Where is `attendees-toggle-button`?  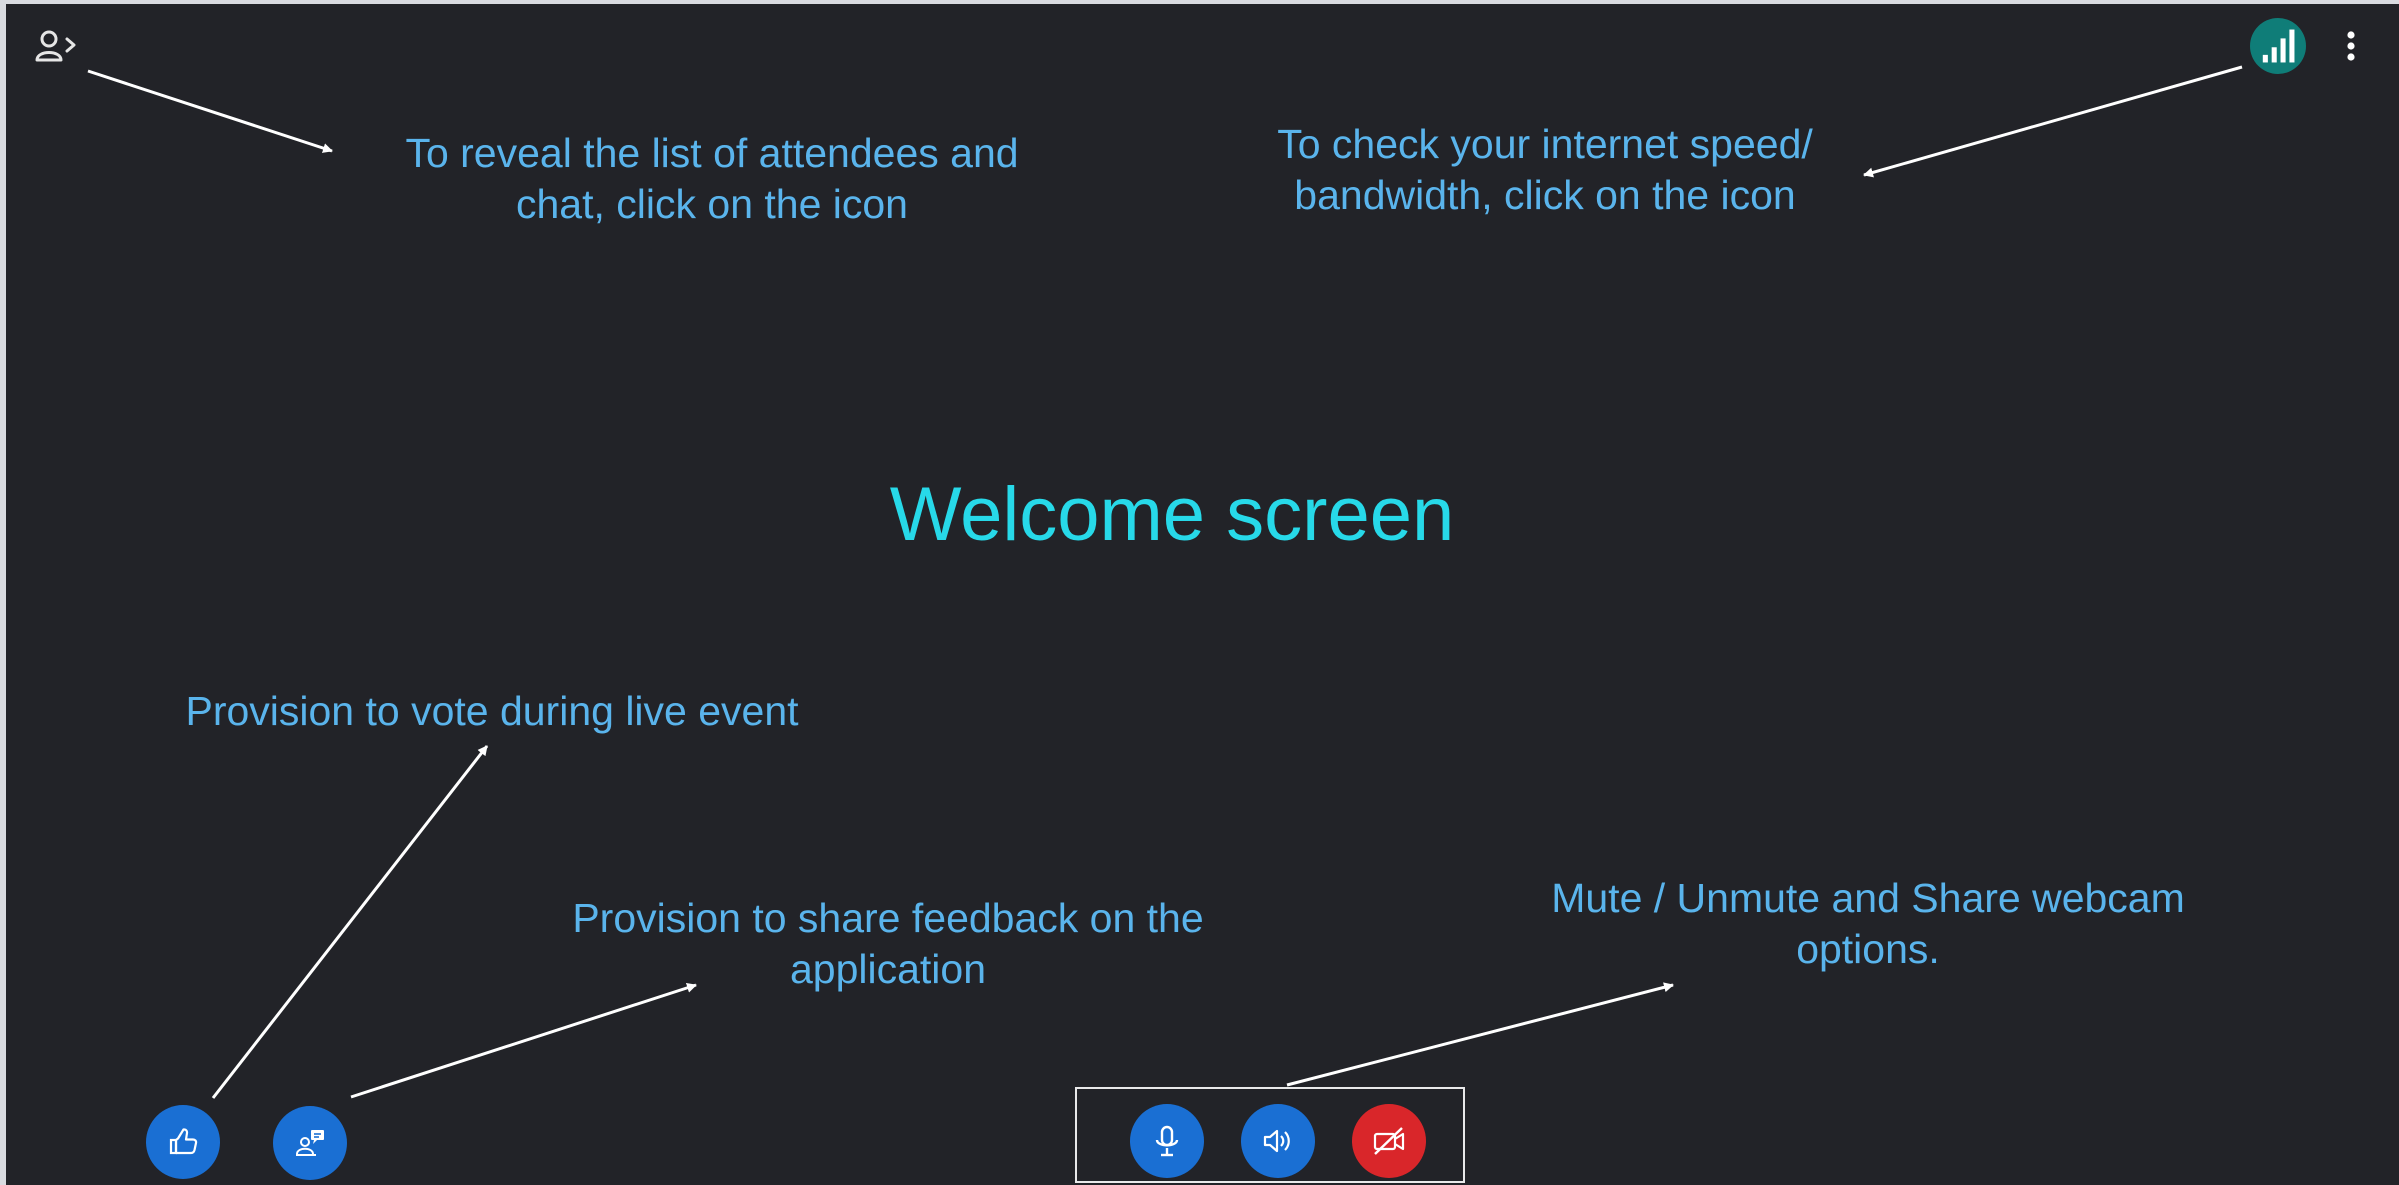 attendees-toggle-button is located at coordinates (56, 46).